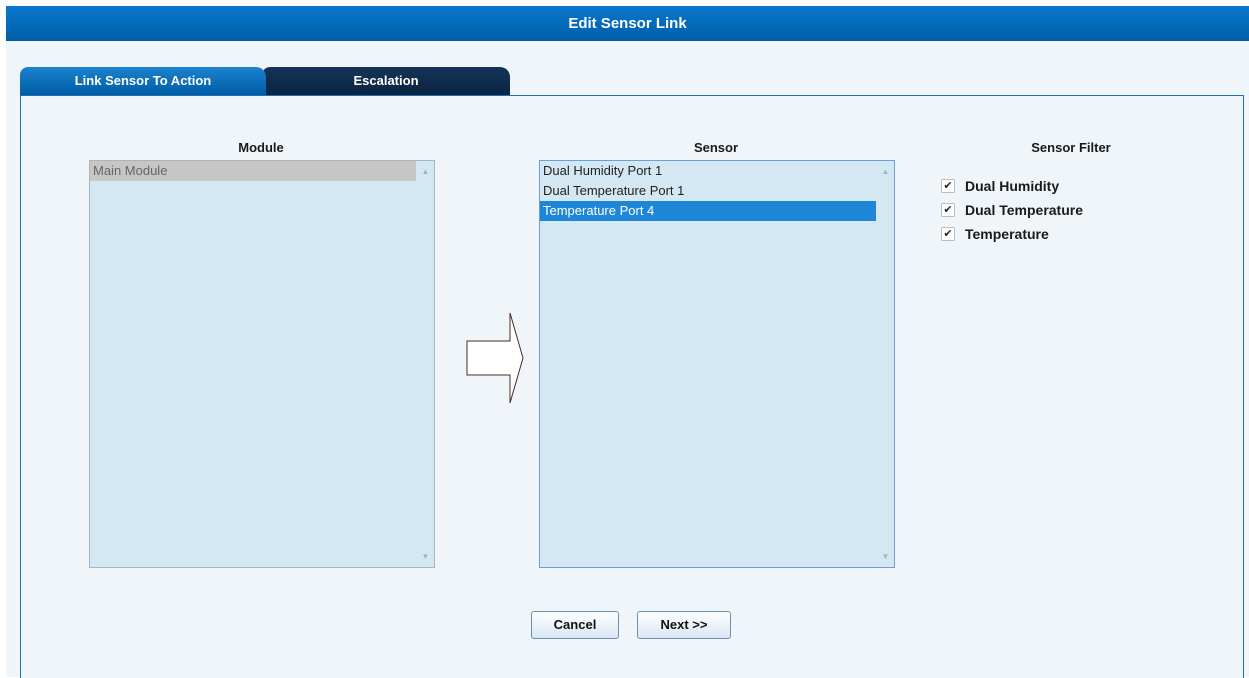 This screenshot has height=678, width=1249. Describe the element at coordinates (143, 81) in the screenshot. I see `tab-link-sensor-to-action: Link Sensor To Action` at that location.